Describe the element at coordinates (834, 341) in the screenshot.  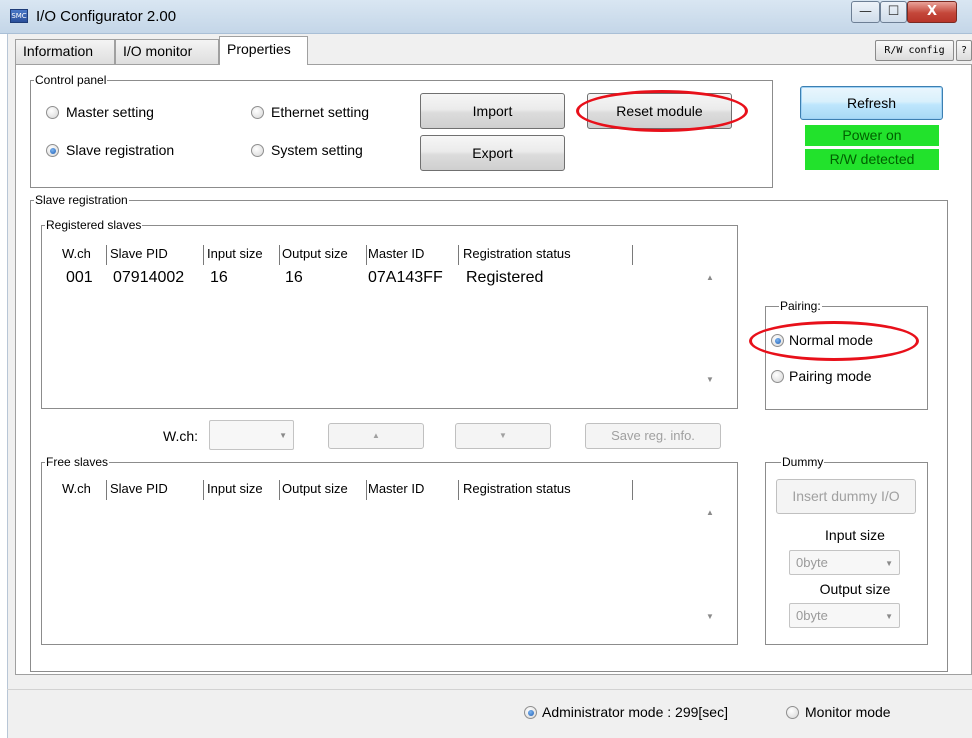
I see `normal-mode-highlight` at that location.